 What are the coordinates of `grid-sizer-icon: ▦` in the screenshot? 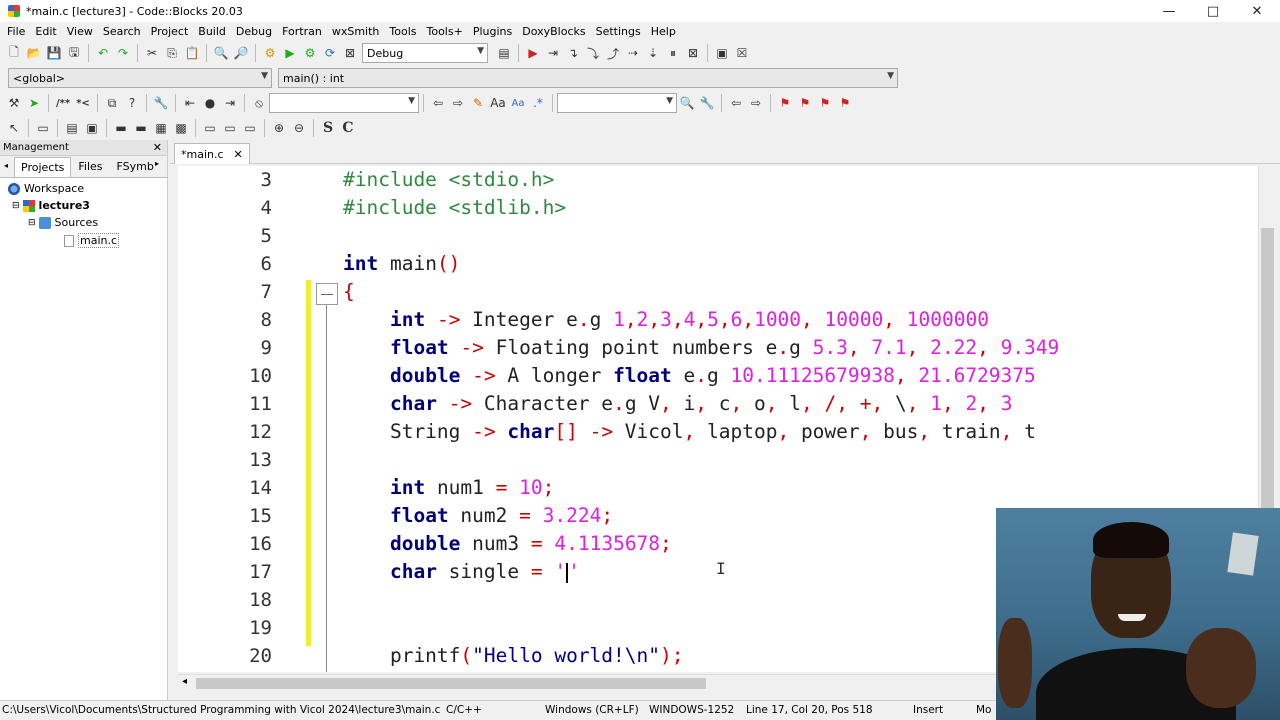 It's located at (161, 128).